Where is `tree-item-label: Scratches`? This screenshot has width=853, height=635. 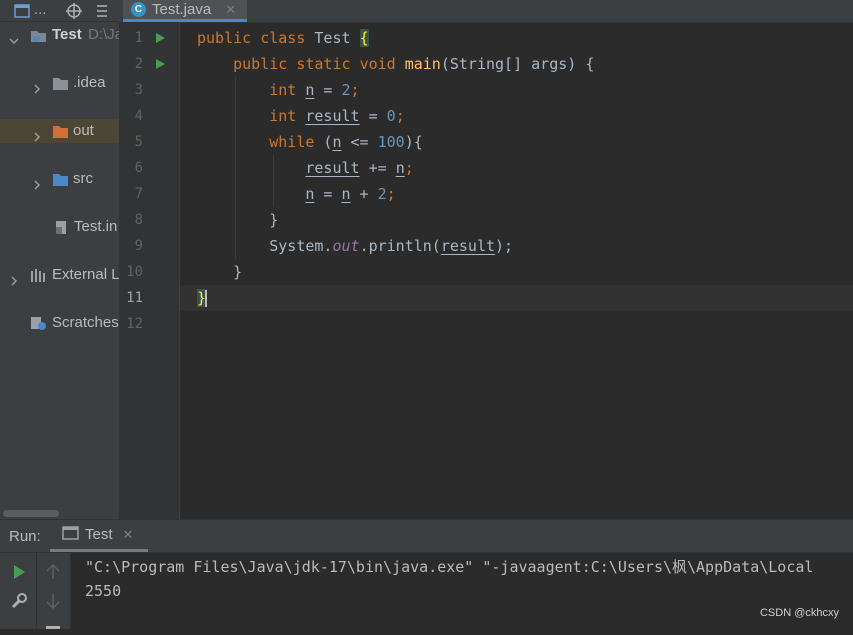
tree-item-label: Scratches is located at coordinates (85, 322).